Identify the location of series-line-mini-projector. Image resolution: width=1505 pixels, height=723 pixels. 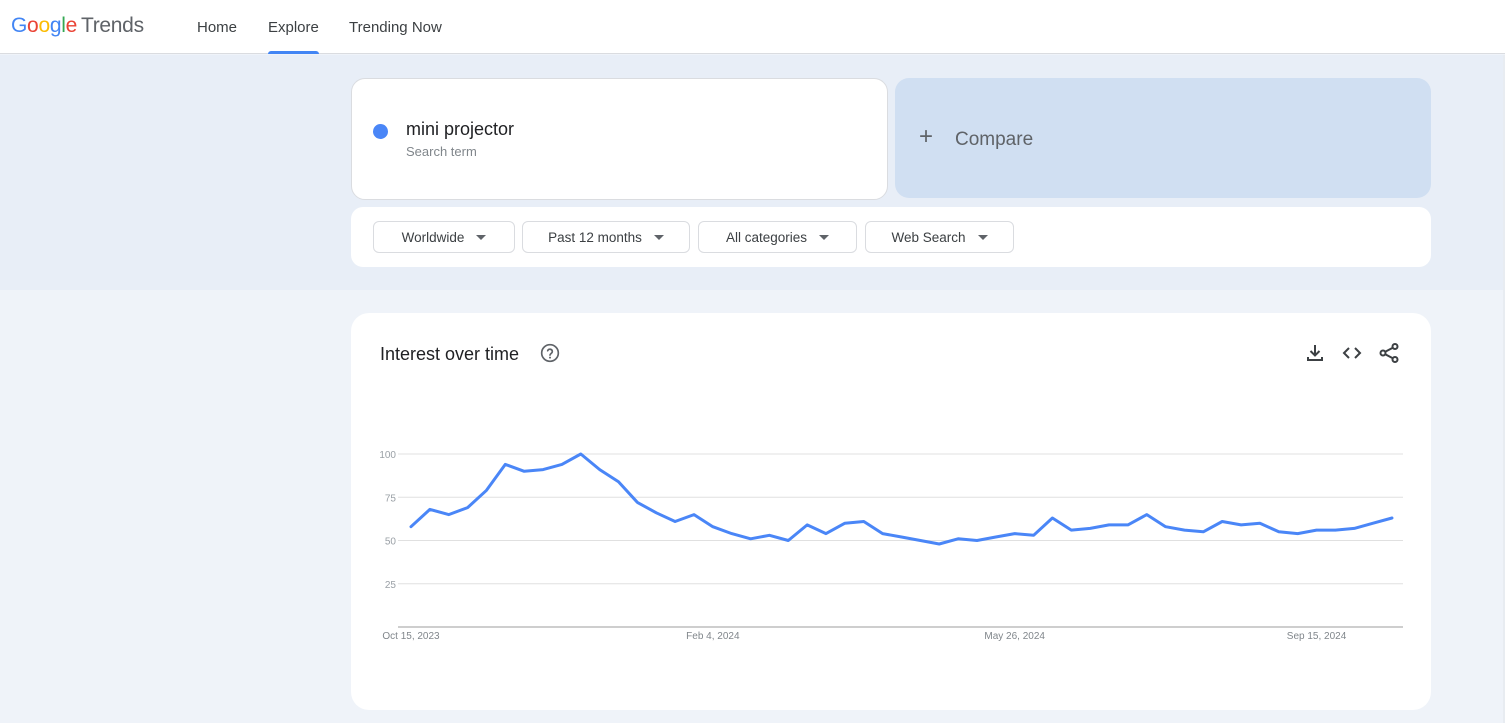
(901, 499).